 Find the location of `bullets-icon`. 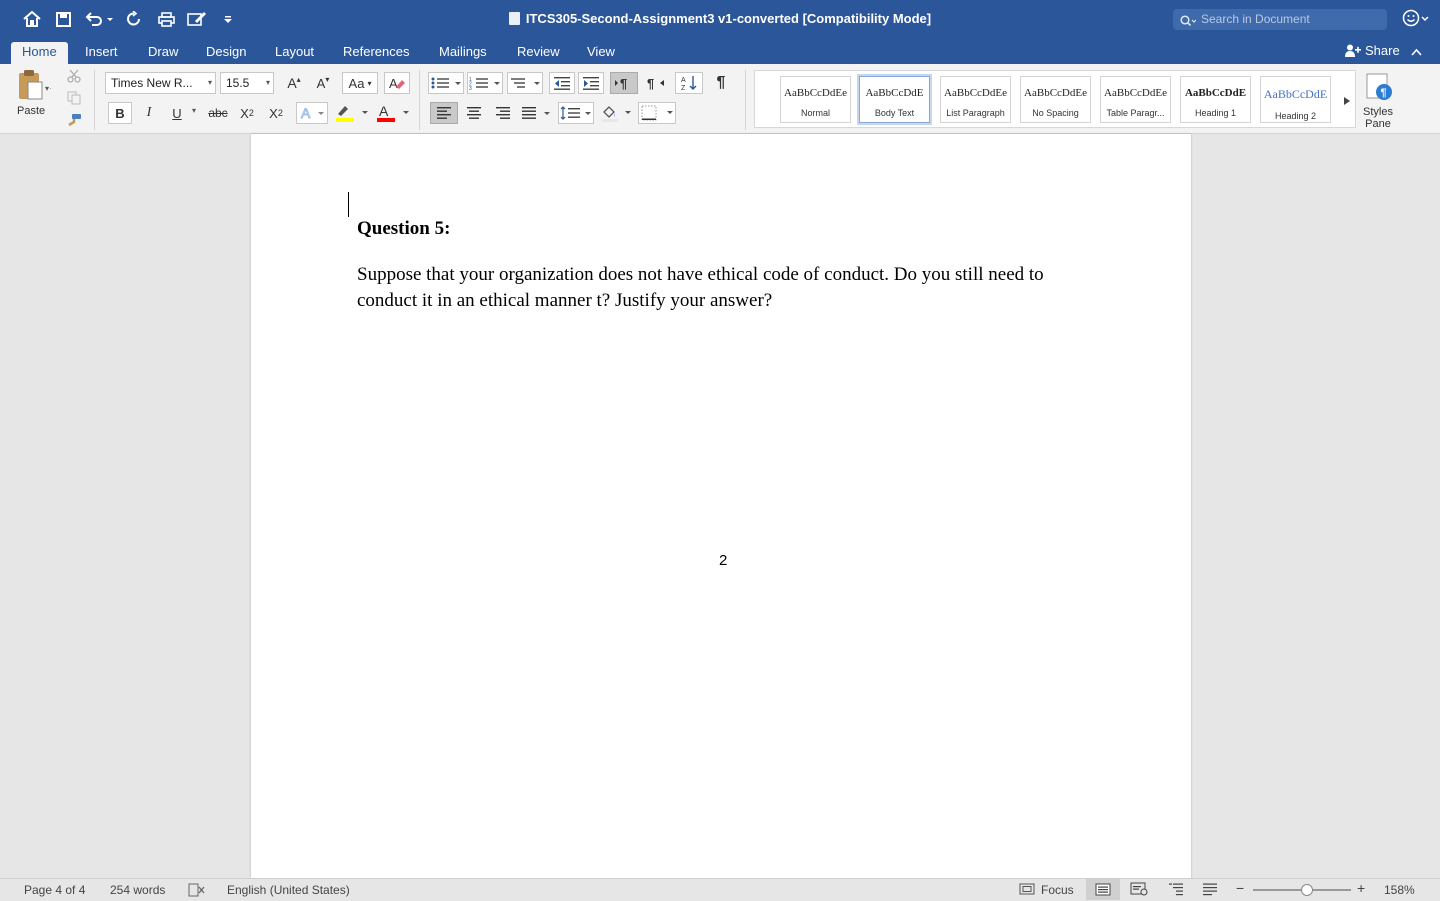

bullets-icon is located at coordinates (446, 83).